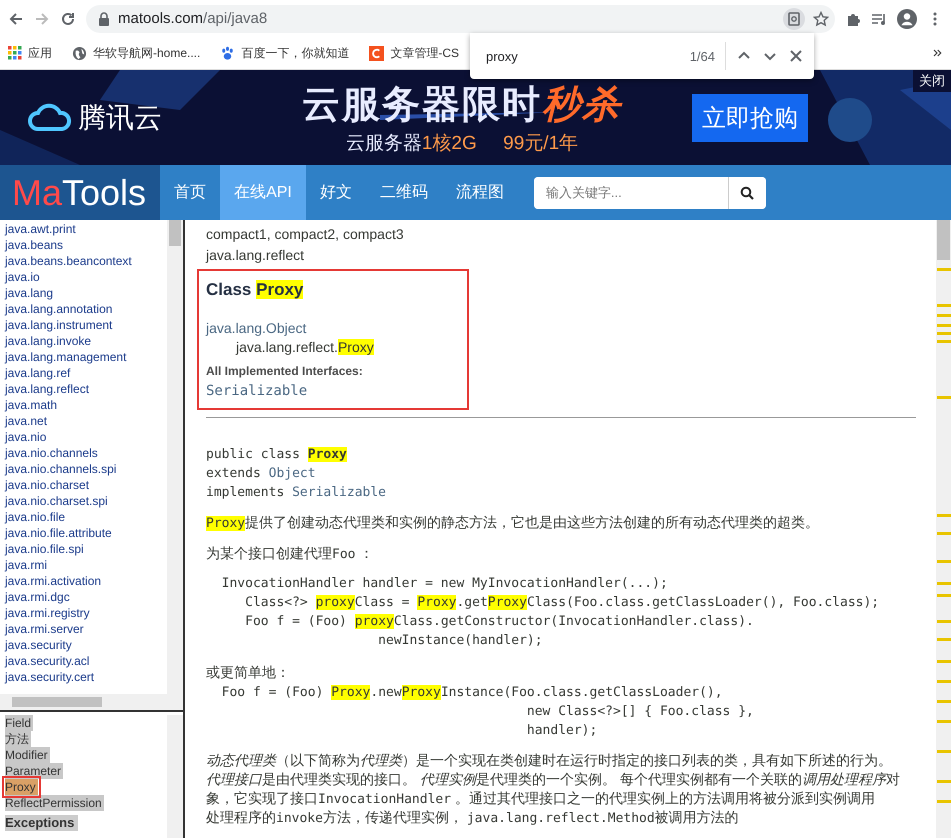 The height and width of the screenshot is (838, 951). What do you see at coordinates (473, 817) in the screenshot?
I see `paragraph-line: 处理程序的invoke方法，传递代理实例， java.lang.reflect.Method被调用方法的` at bounding box center [473, 817].